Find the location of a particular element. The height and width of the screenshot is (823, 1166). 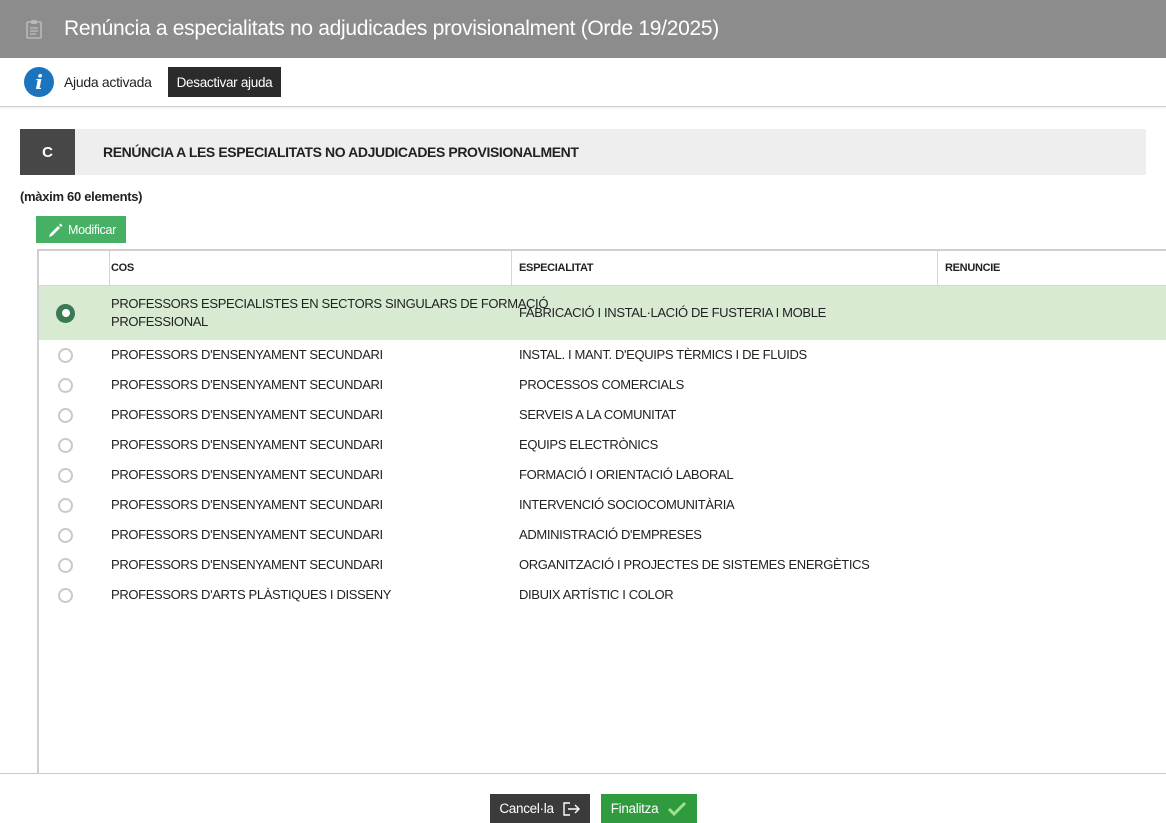

cell-especialitat: FORMACIÓ I ORIENTACIÓ LABORAL is located at coordinates (626, 474).